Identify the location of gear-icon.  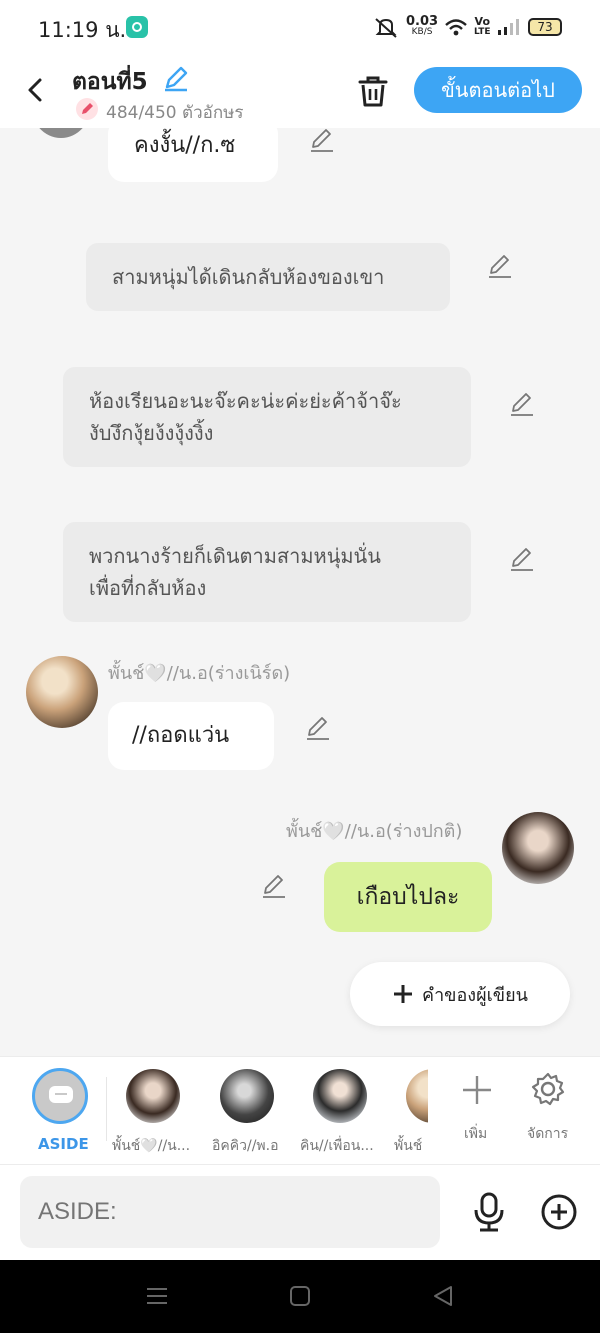
(548, 1089).